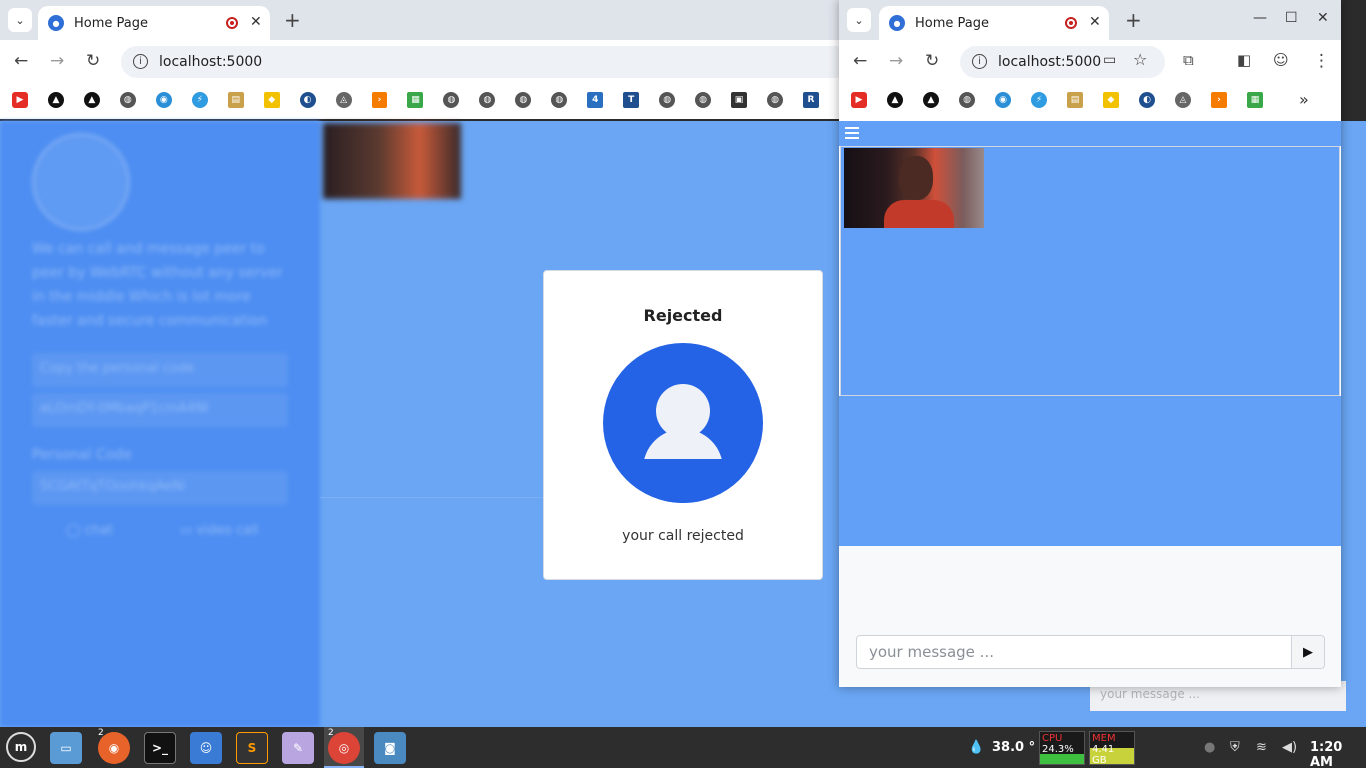 This screenshot has width=1366, height=768. Describe the element at coordinates (1071, 23) in the screenshot. I see `recording-icon` at that location.